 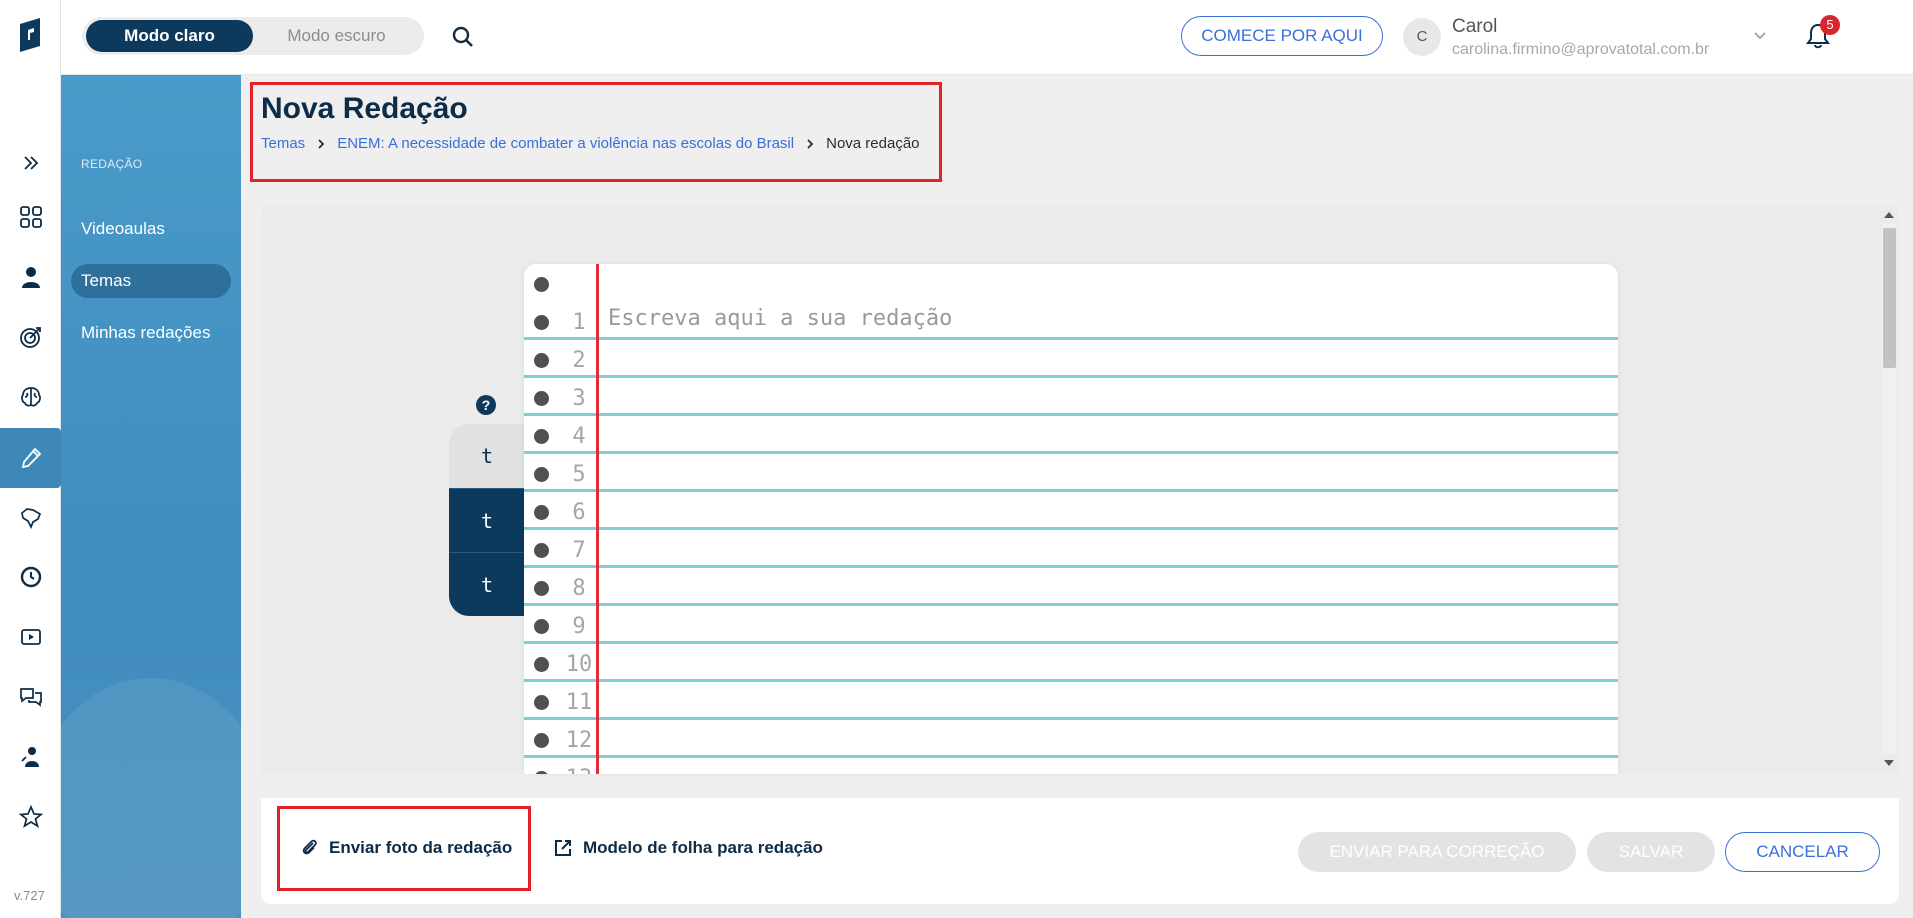 What do you see at coordinates (1071, 625) in the screenshot?
I see `sheet-line: 9` at bounding box center [1071, 625].